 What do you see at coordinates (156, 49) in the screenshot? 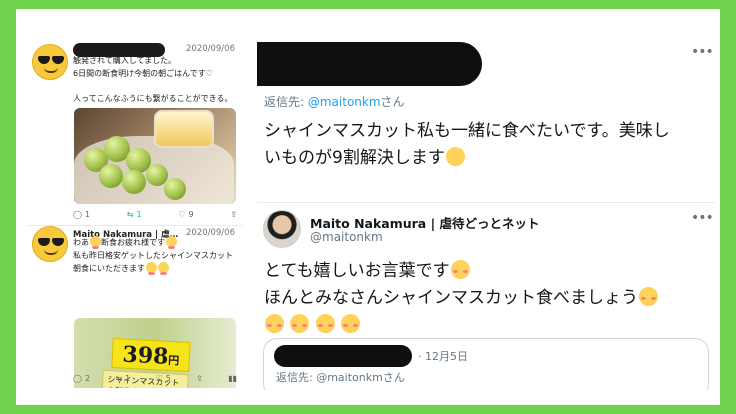
I see `tweet-header: 2020/09/06` at bounding box center [156, 49].